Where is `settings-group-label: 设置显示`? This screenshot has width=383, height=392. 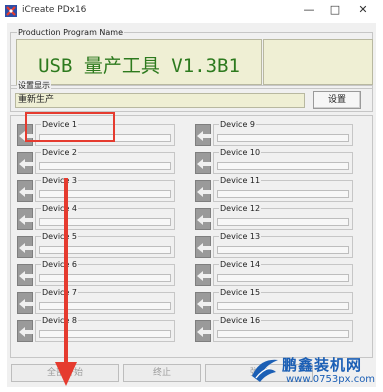 settings-group-label: 设置显示 is located at coordinates (34, 85).